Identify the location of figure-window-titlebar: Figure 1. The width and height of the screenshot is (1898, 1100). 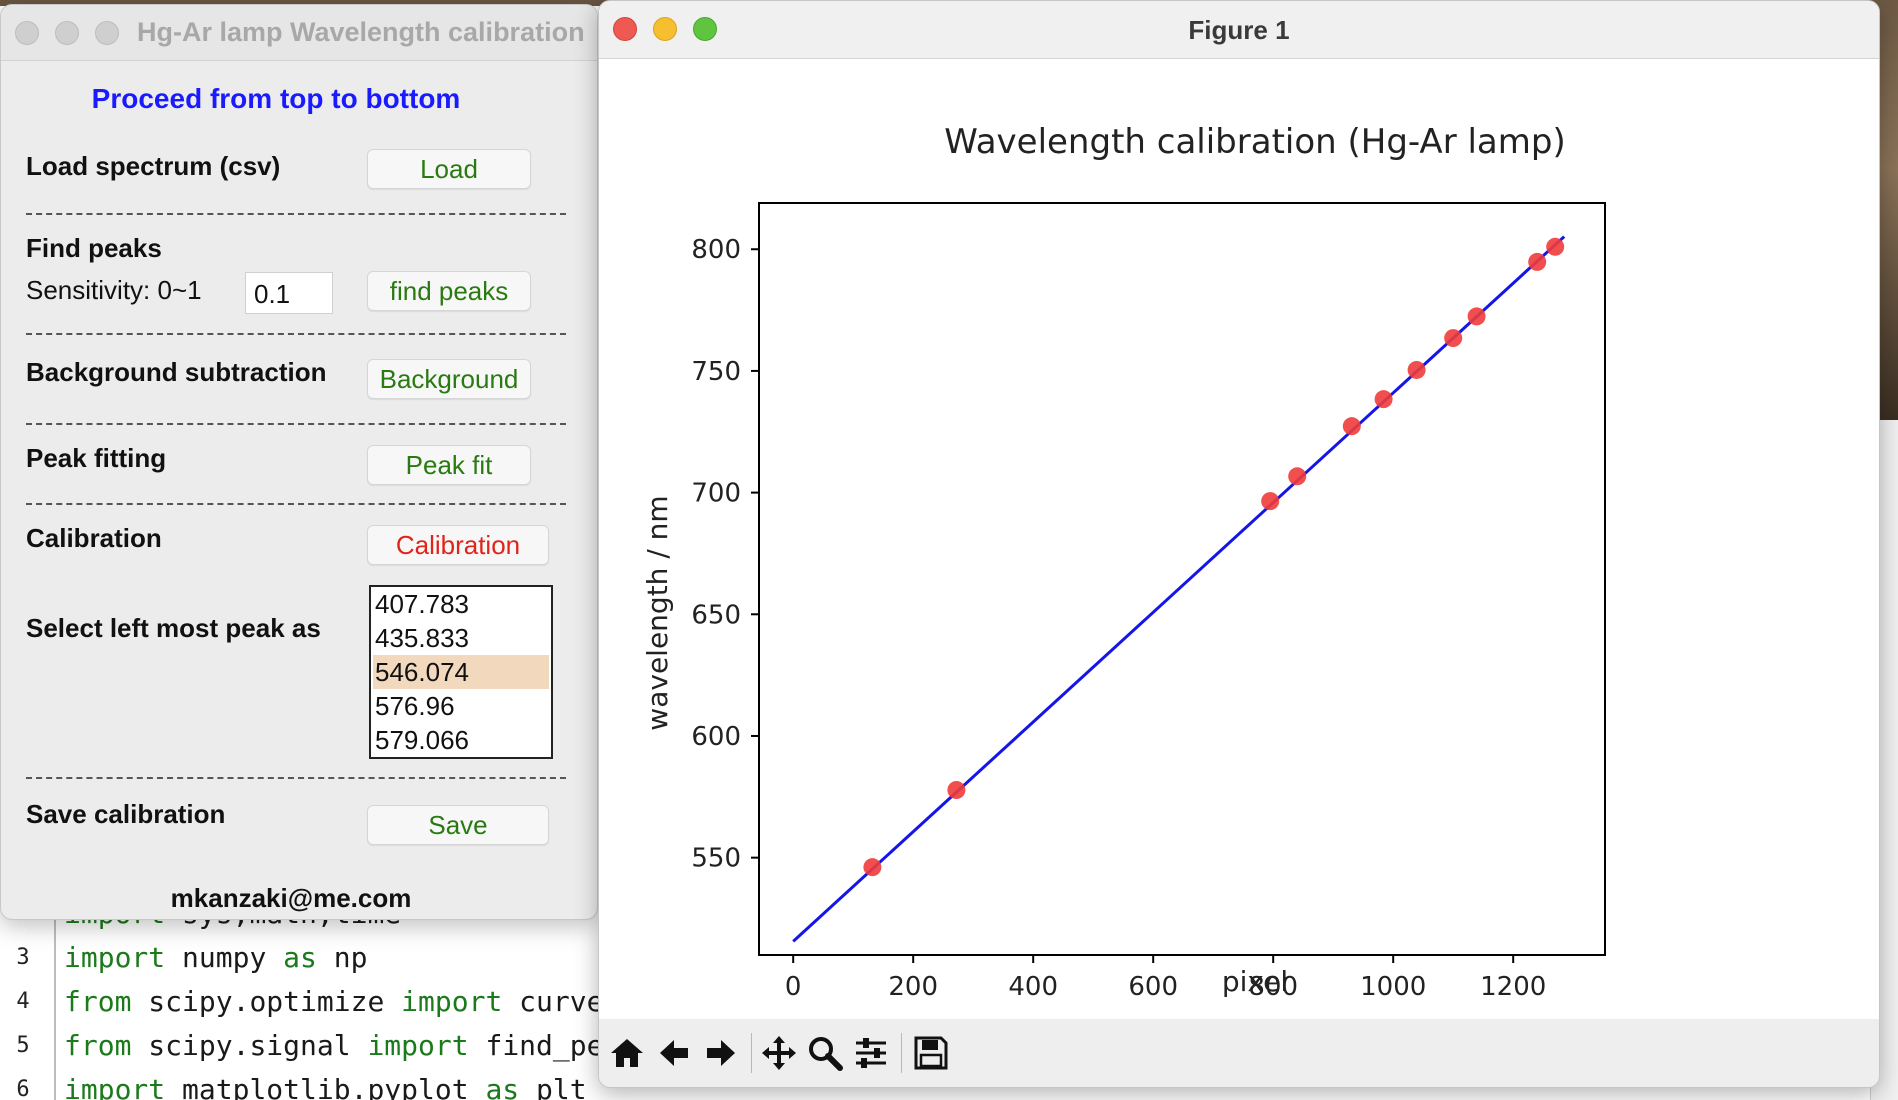
(1239, 30).